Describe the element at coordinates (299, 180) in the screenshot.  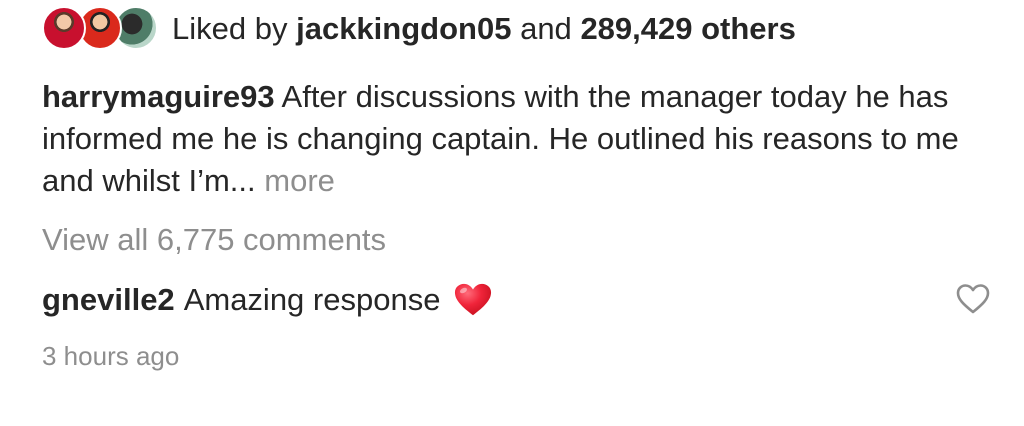
I see `caption-more-link: more` at that location.